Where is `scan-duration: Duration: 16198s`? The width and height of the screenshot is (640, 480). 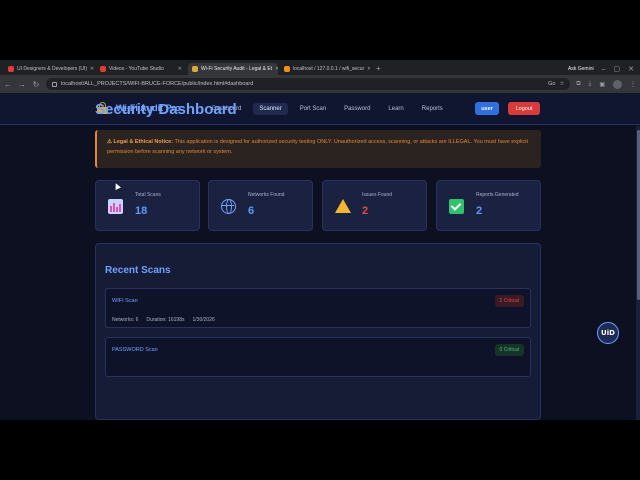
scan-duration: Duration: 16198s is located at coordinates (165, 320).